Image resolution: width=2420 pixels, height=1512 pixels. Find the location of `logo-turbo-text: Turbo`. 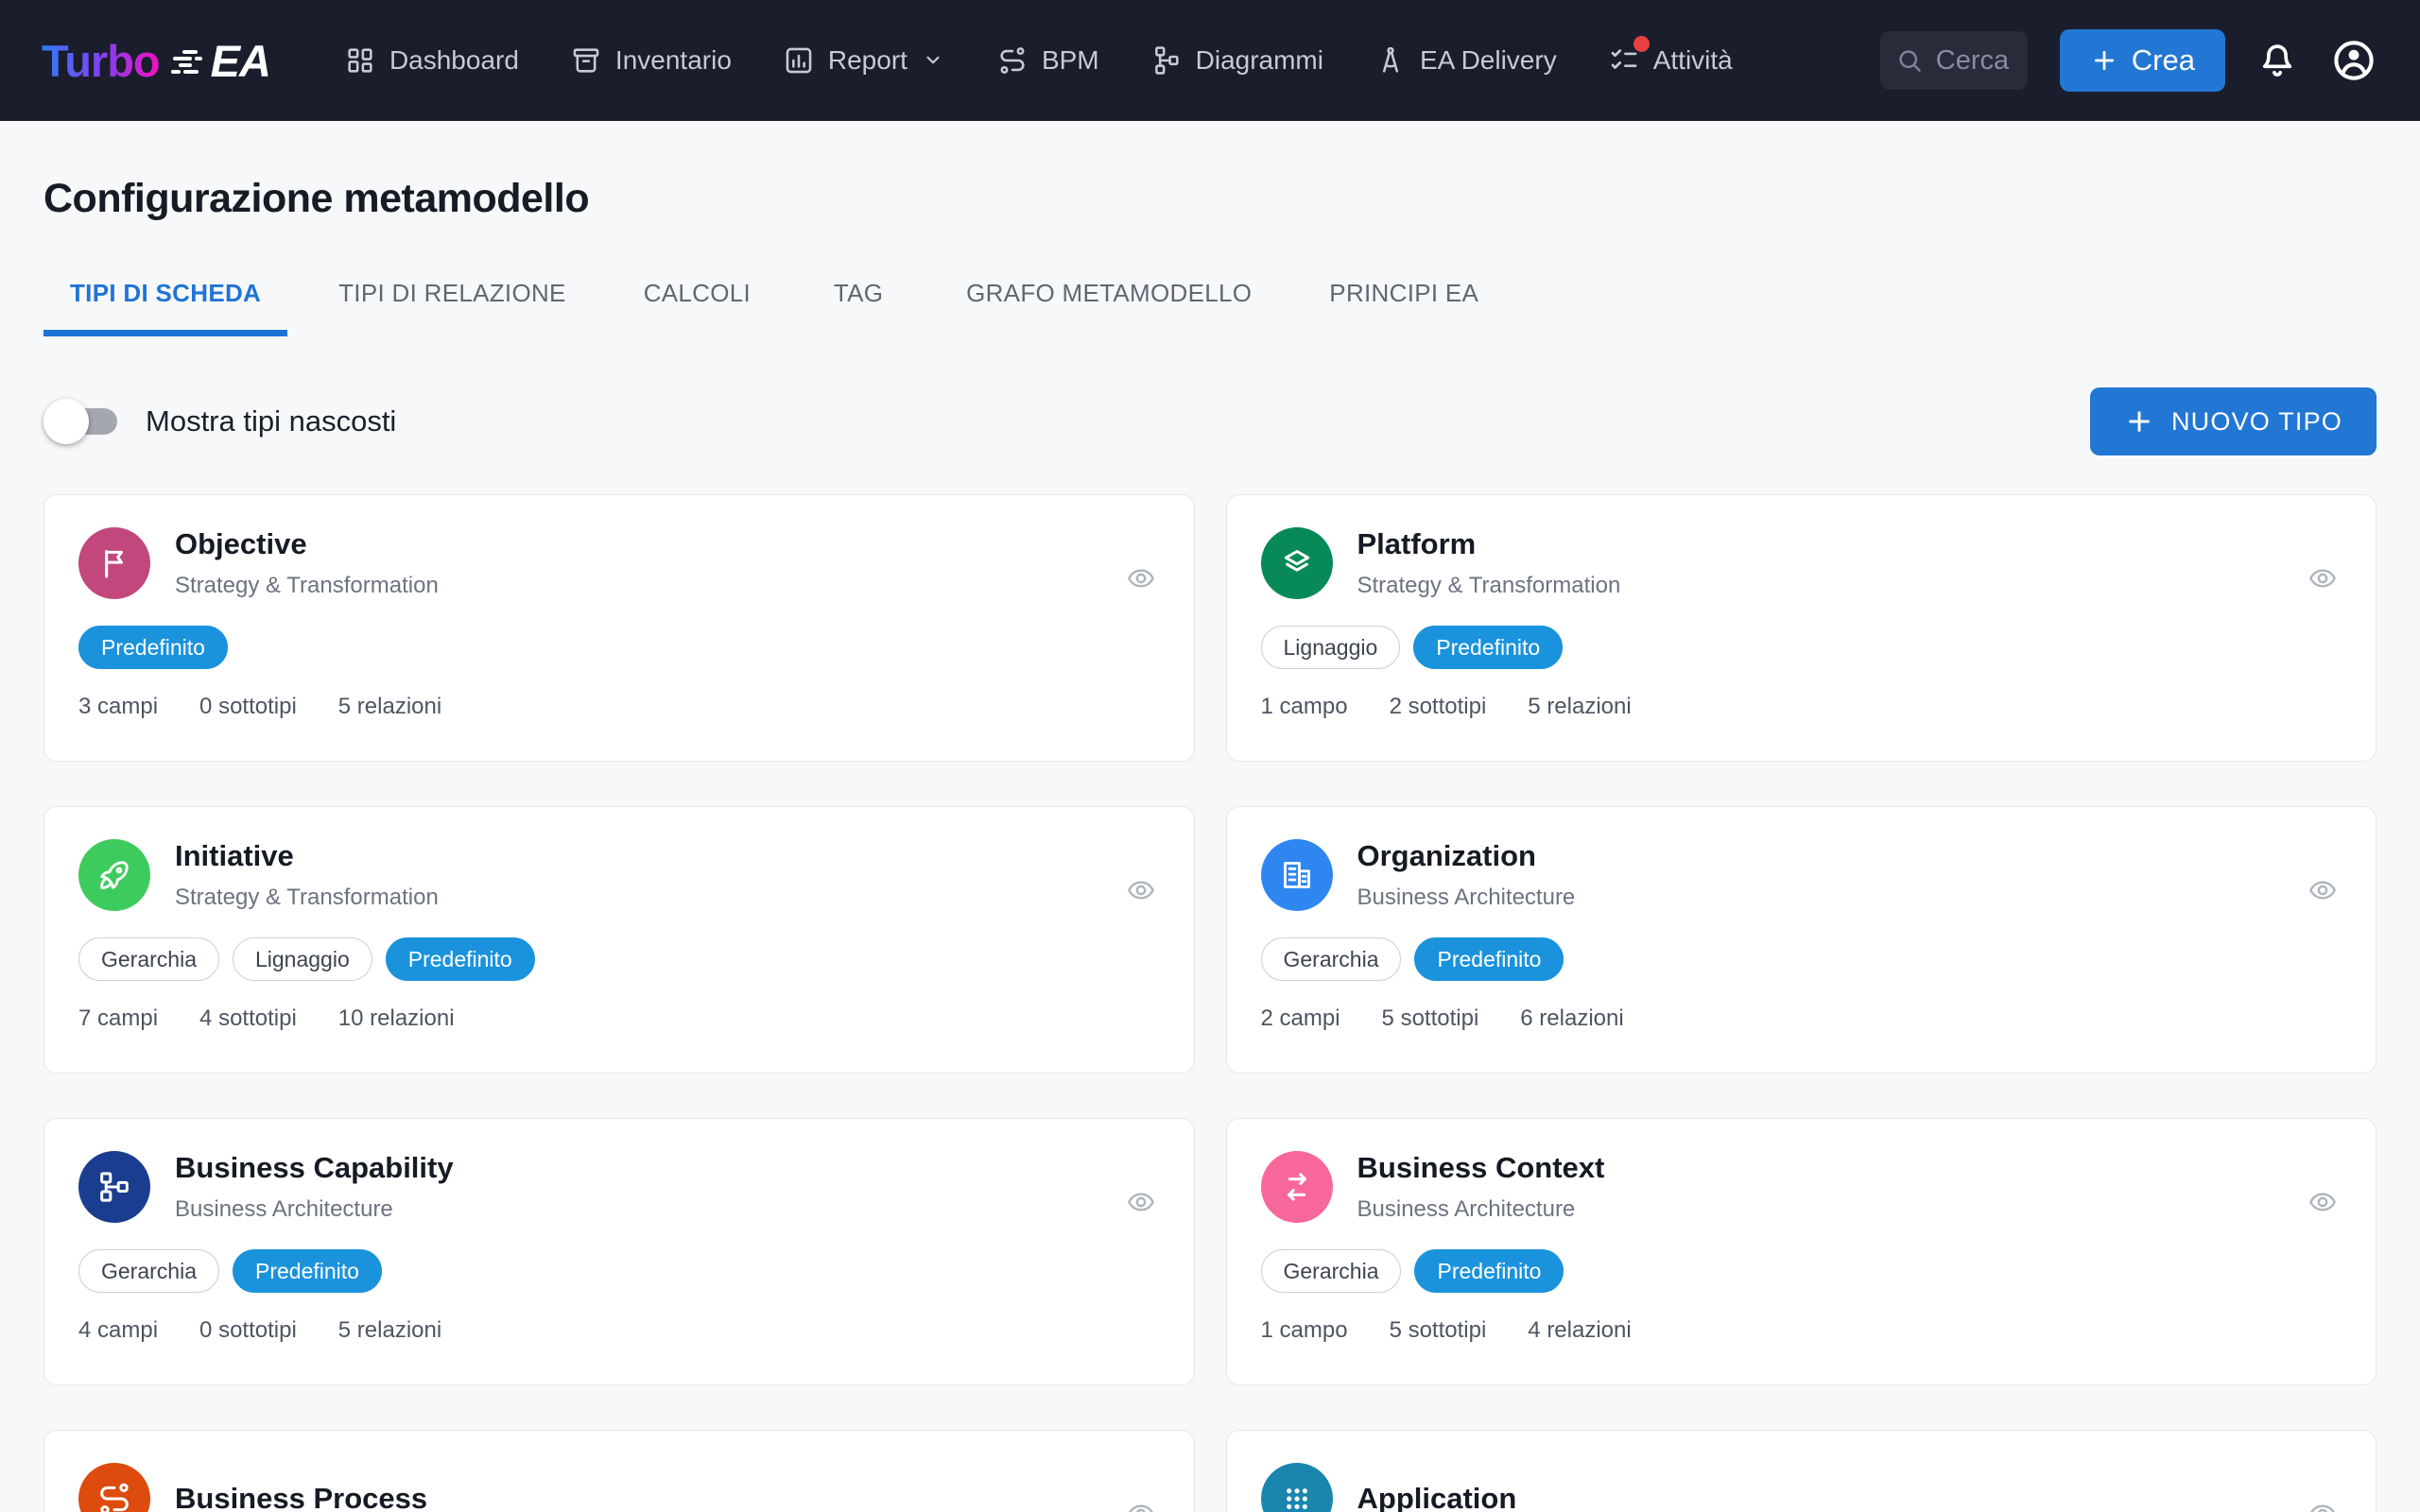

logo-turbo-text: Turbo is located at coordinates (101, 60).